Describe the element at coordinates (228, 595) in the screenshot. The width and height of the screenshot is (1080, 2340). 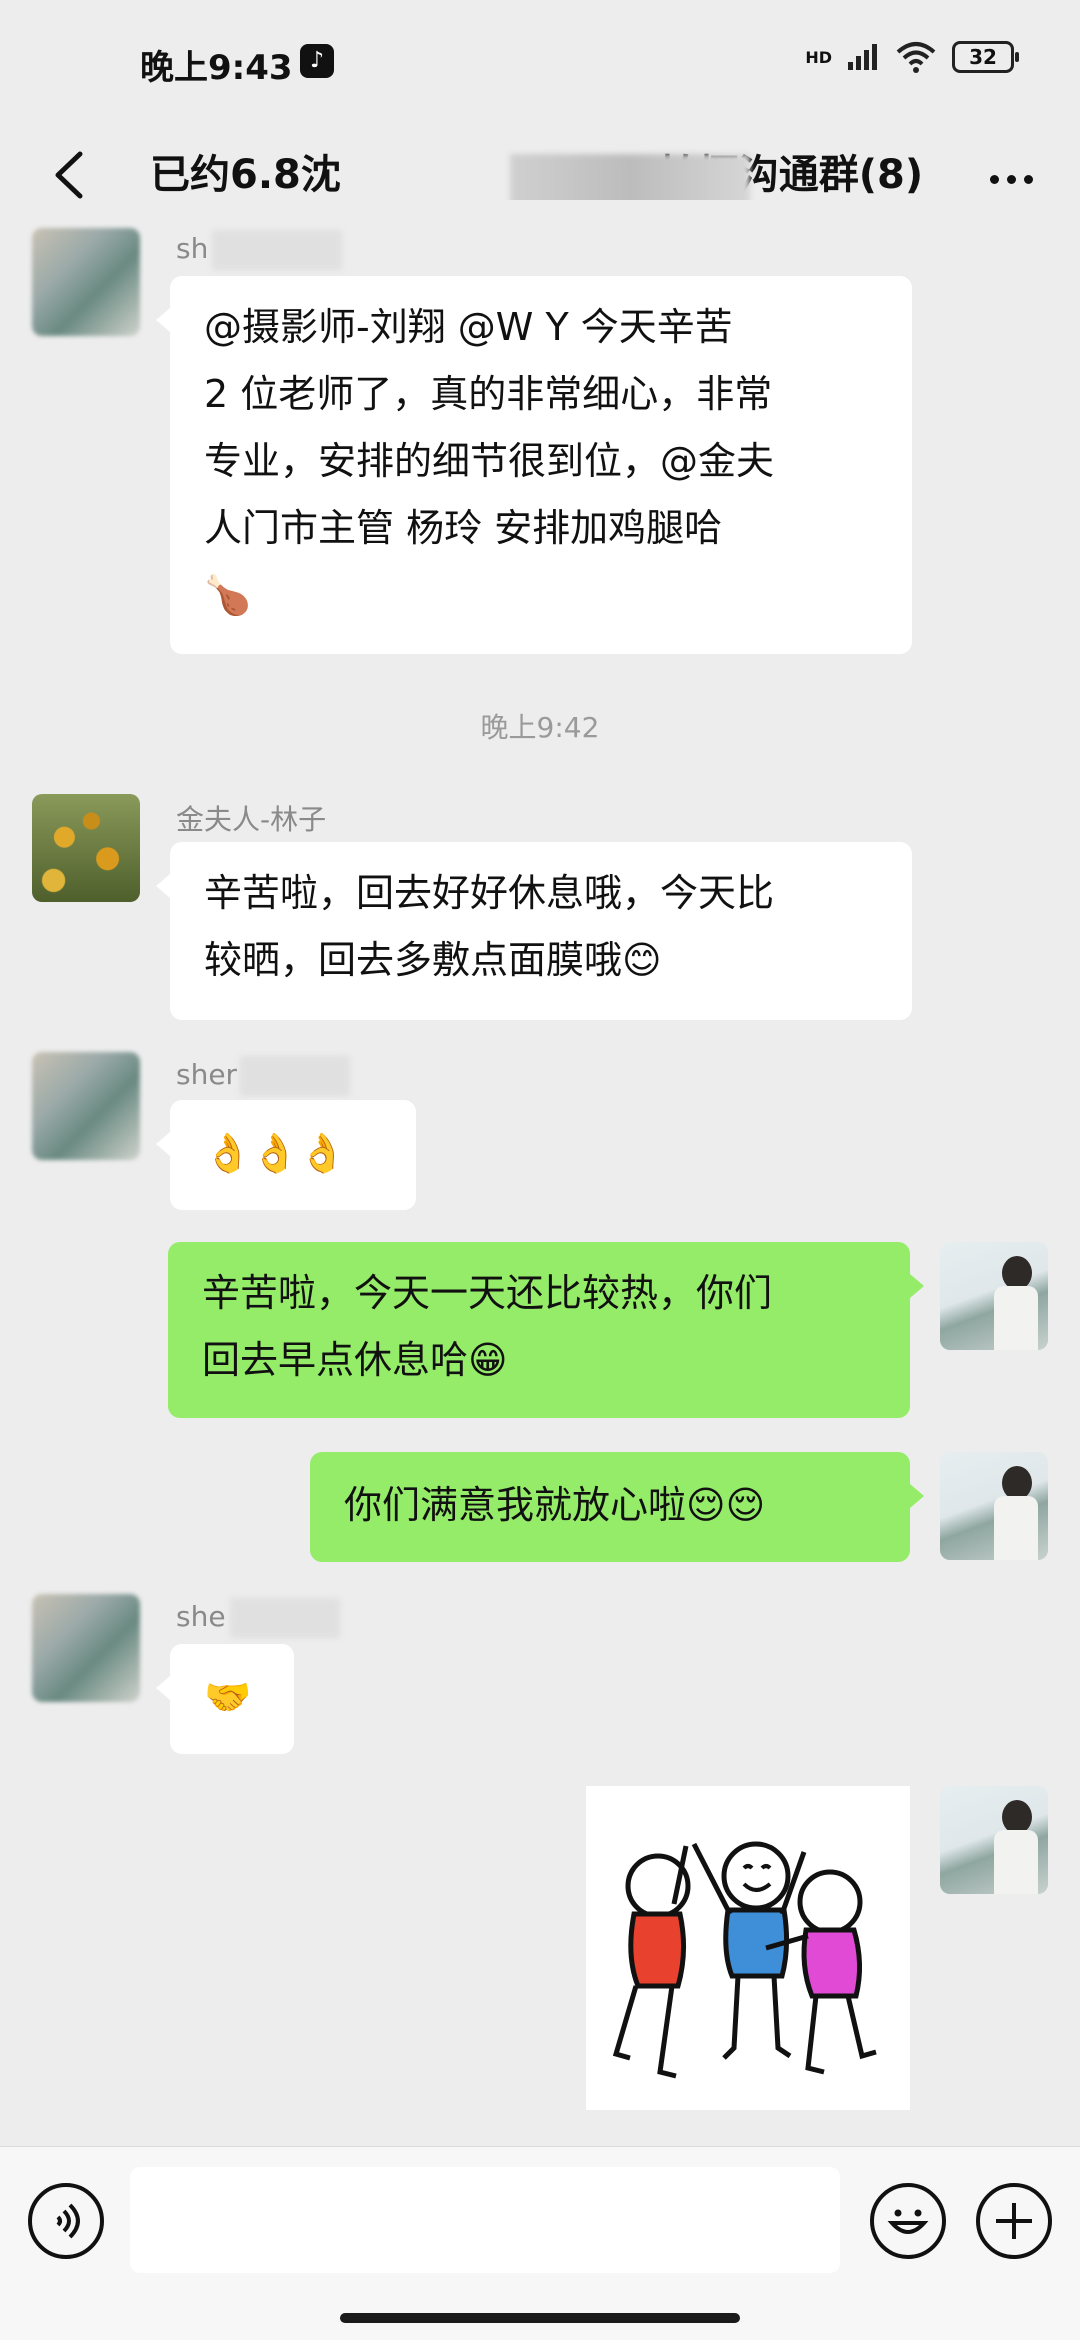
I see `drumstick-emoji: 🍗` at that location.